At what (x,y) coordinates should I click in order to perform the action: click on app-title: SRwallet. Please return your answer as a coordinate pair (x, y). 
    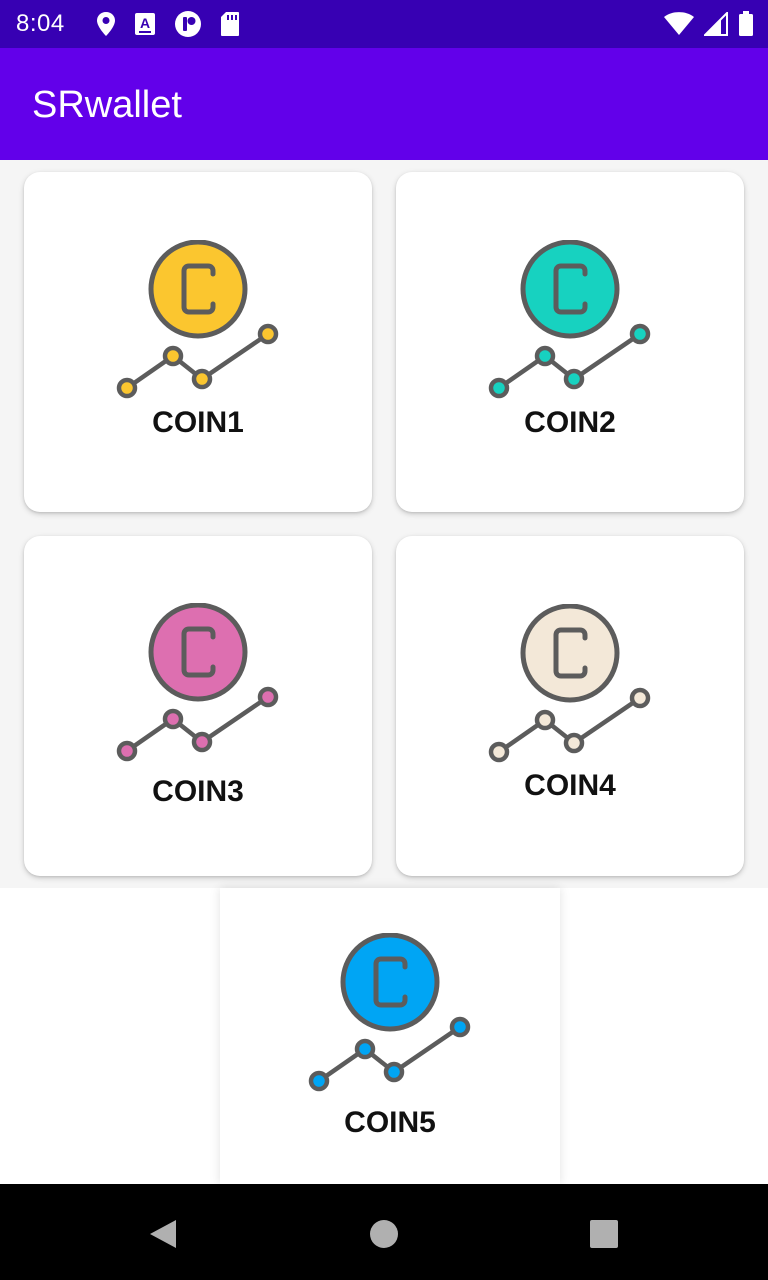
    Looking at the image, I should click on (107, 105).